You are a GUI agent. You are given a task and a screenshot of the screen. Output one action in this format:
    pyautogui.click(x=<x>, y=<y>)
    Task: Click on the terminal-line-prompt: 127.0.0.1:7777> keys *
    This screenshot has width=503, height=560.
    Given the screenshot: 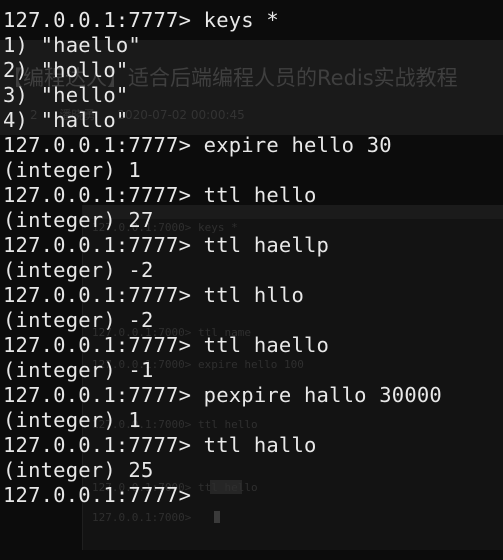 What is the action you would take?
    pyautogui.click(x=141, y=20)
    